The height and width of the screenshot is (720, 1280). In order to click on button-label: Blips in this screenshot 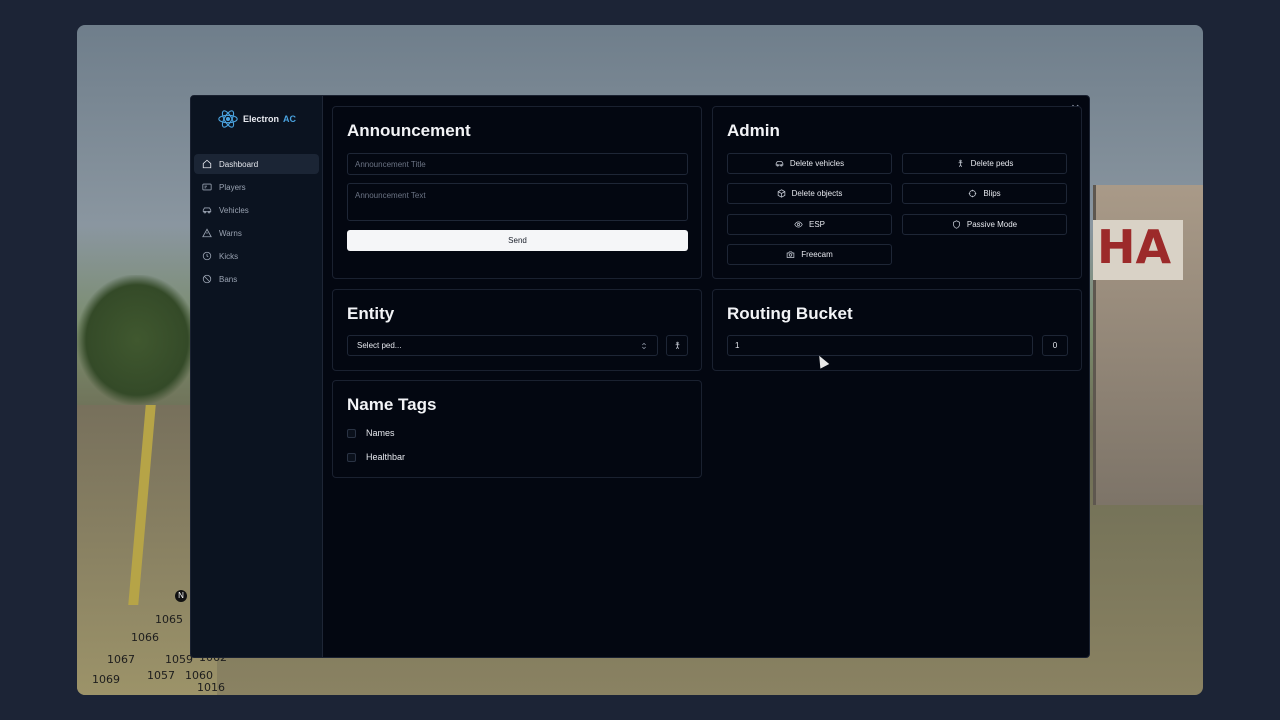, I will do `click(992, 193)`.